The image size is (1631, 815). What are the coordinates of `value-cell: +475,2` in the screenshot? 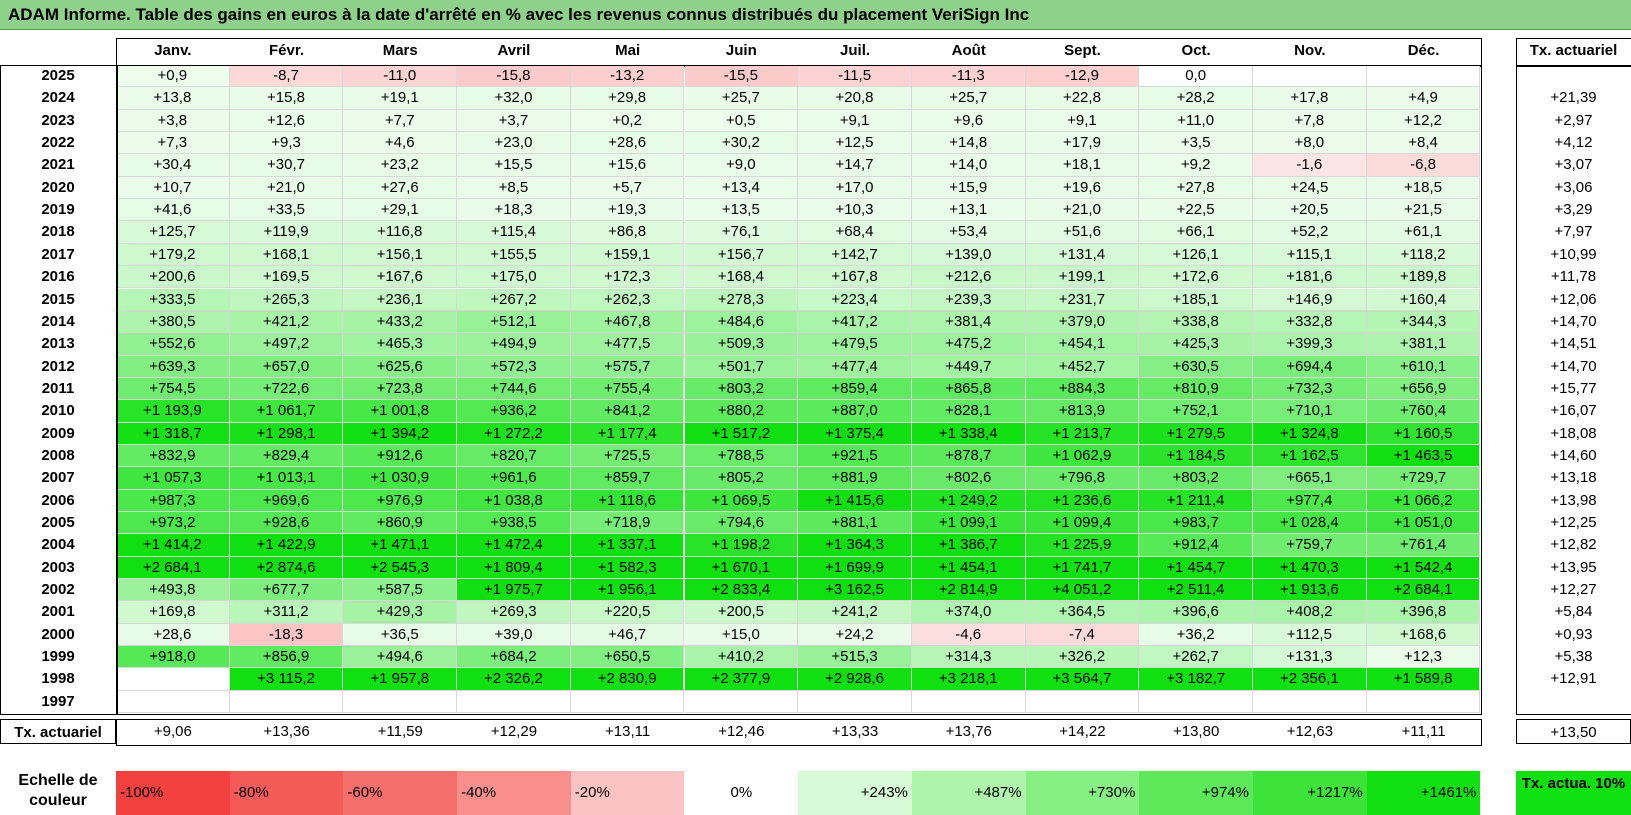 It's located at (968, 344).